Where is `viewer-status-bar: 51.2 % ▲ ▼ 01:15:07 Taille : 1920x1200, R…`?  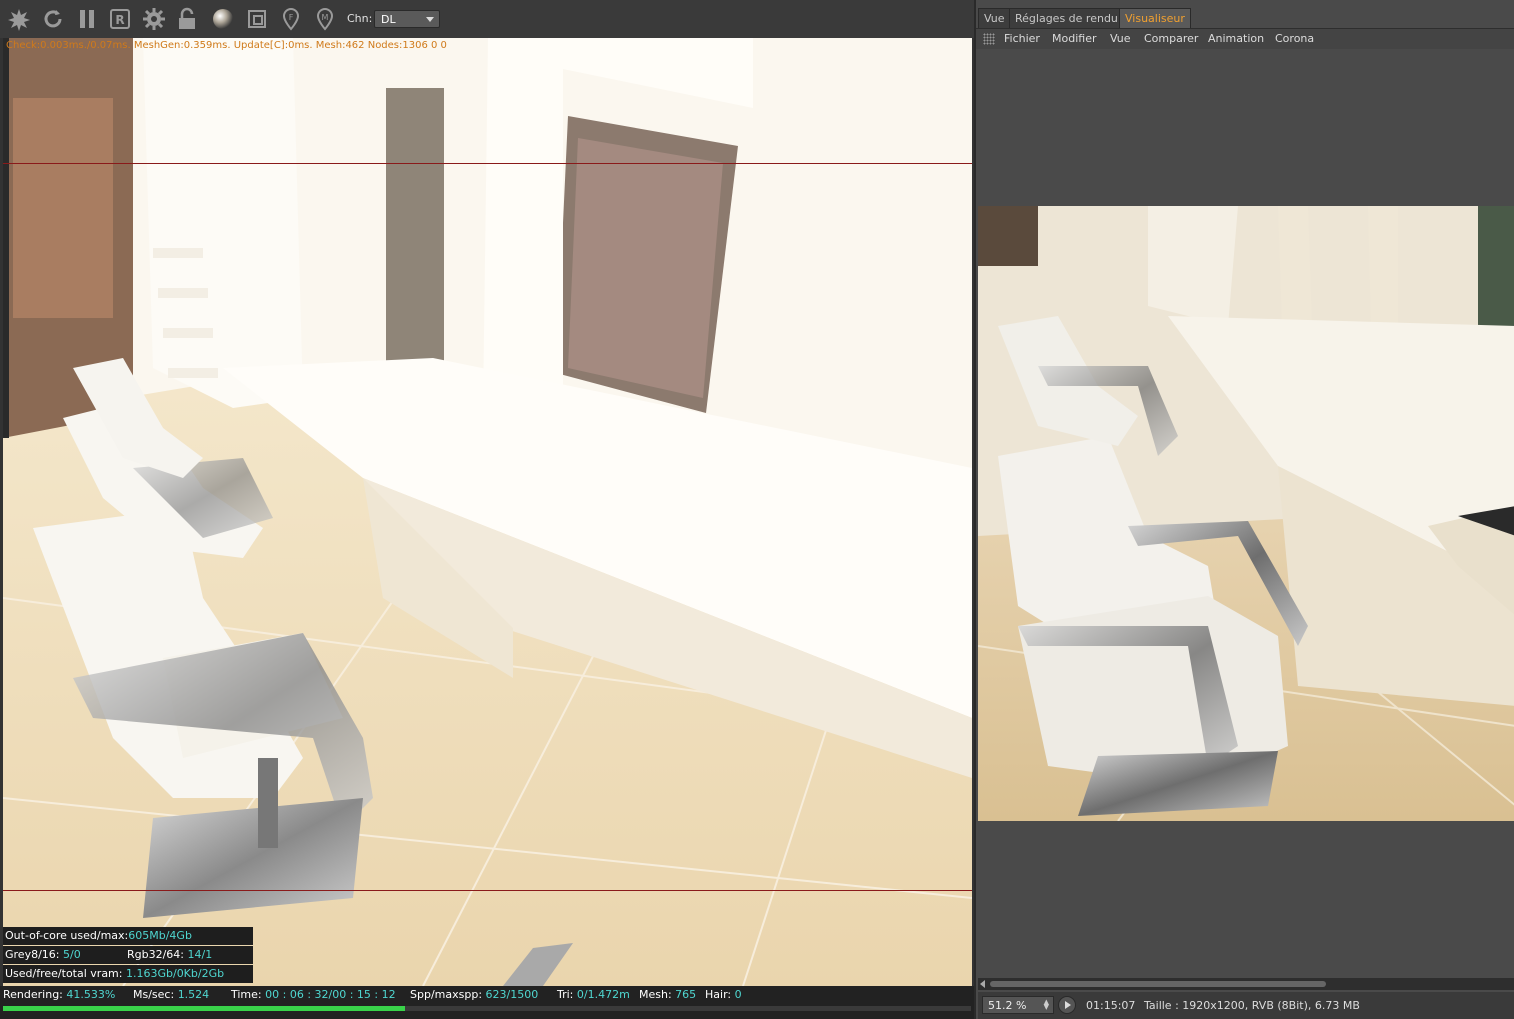
viewer-status-bar: 51.2 % ▲ ▼ 01:15:07 Taille : 1920x1200, R… is located at coordinates (1246, 1005).